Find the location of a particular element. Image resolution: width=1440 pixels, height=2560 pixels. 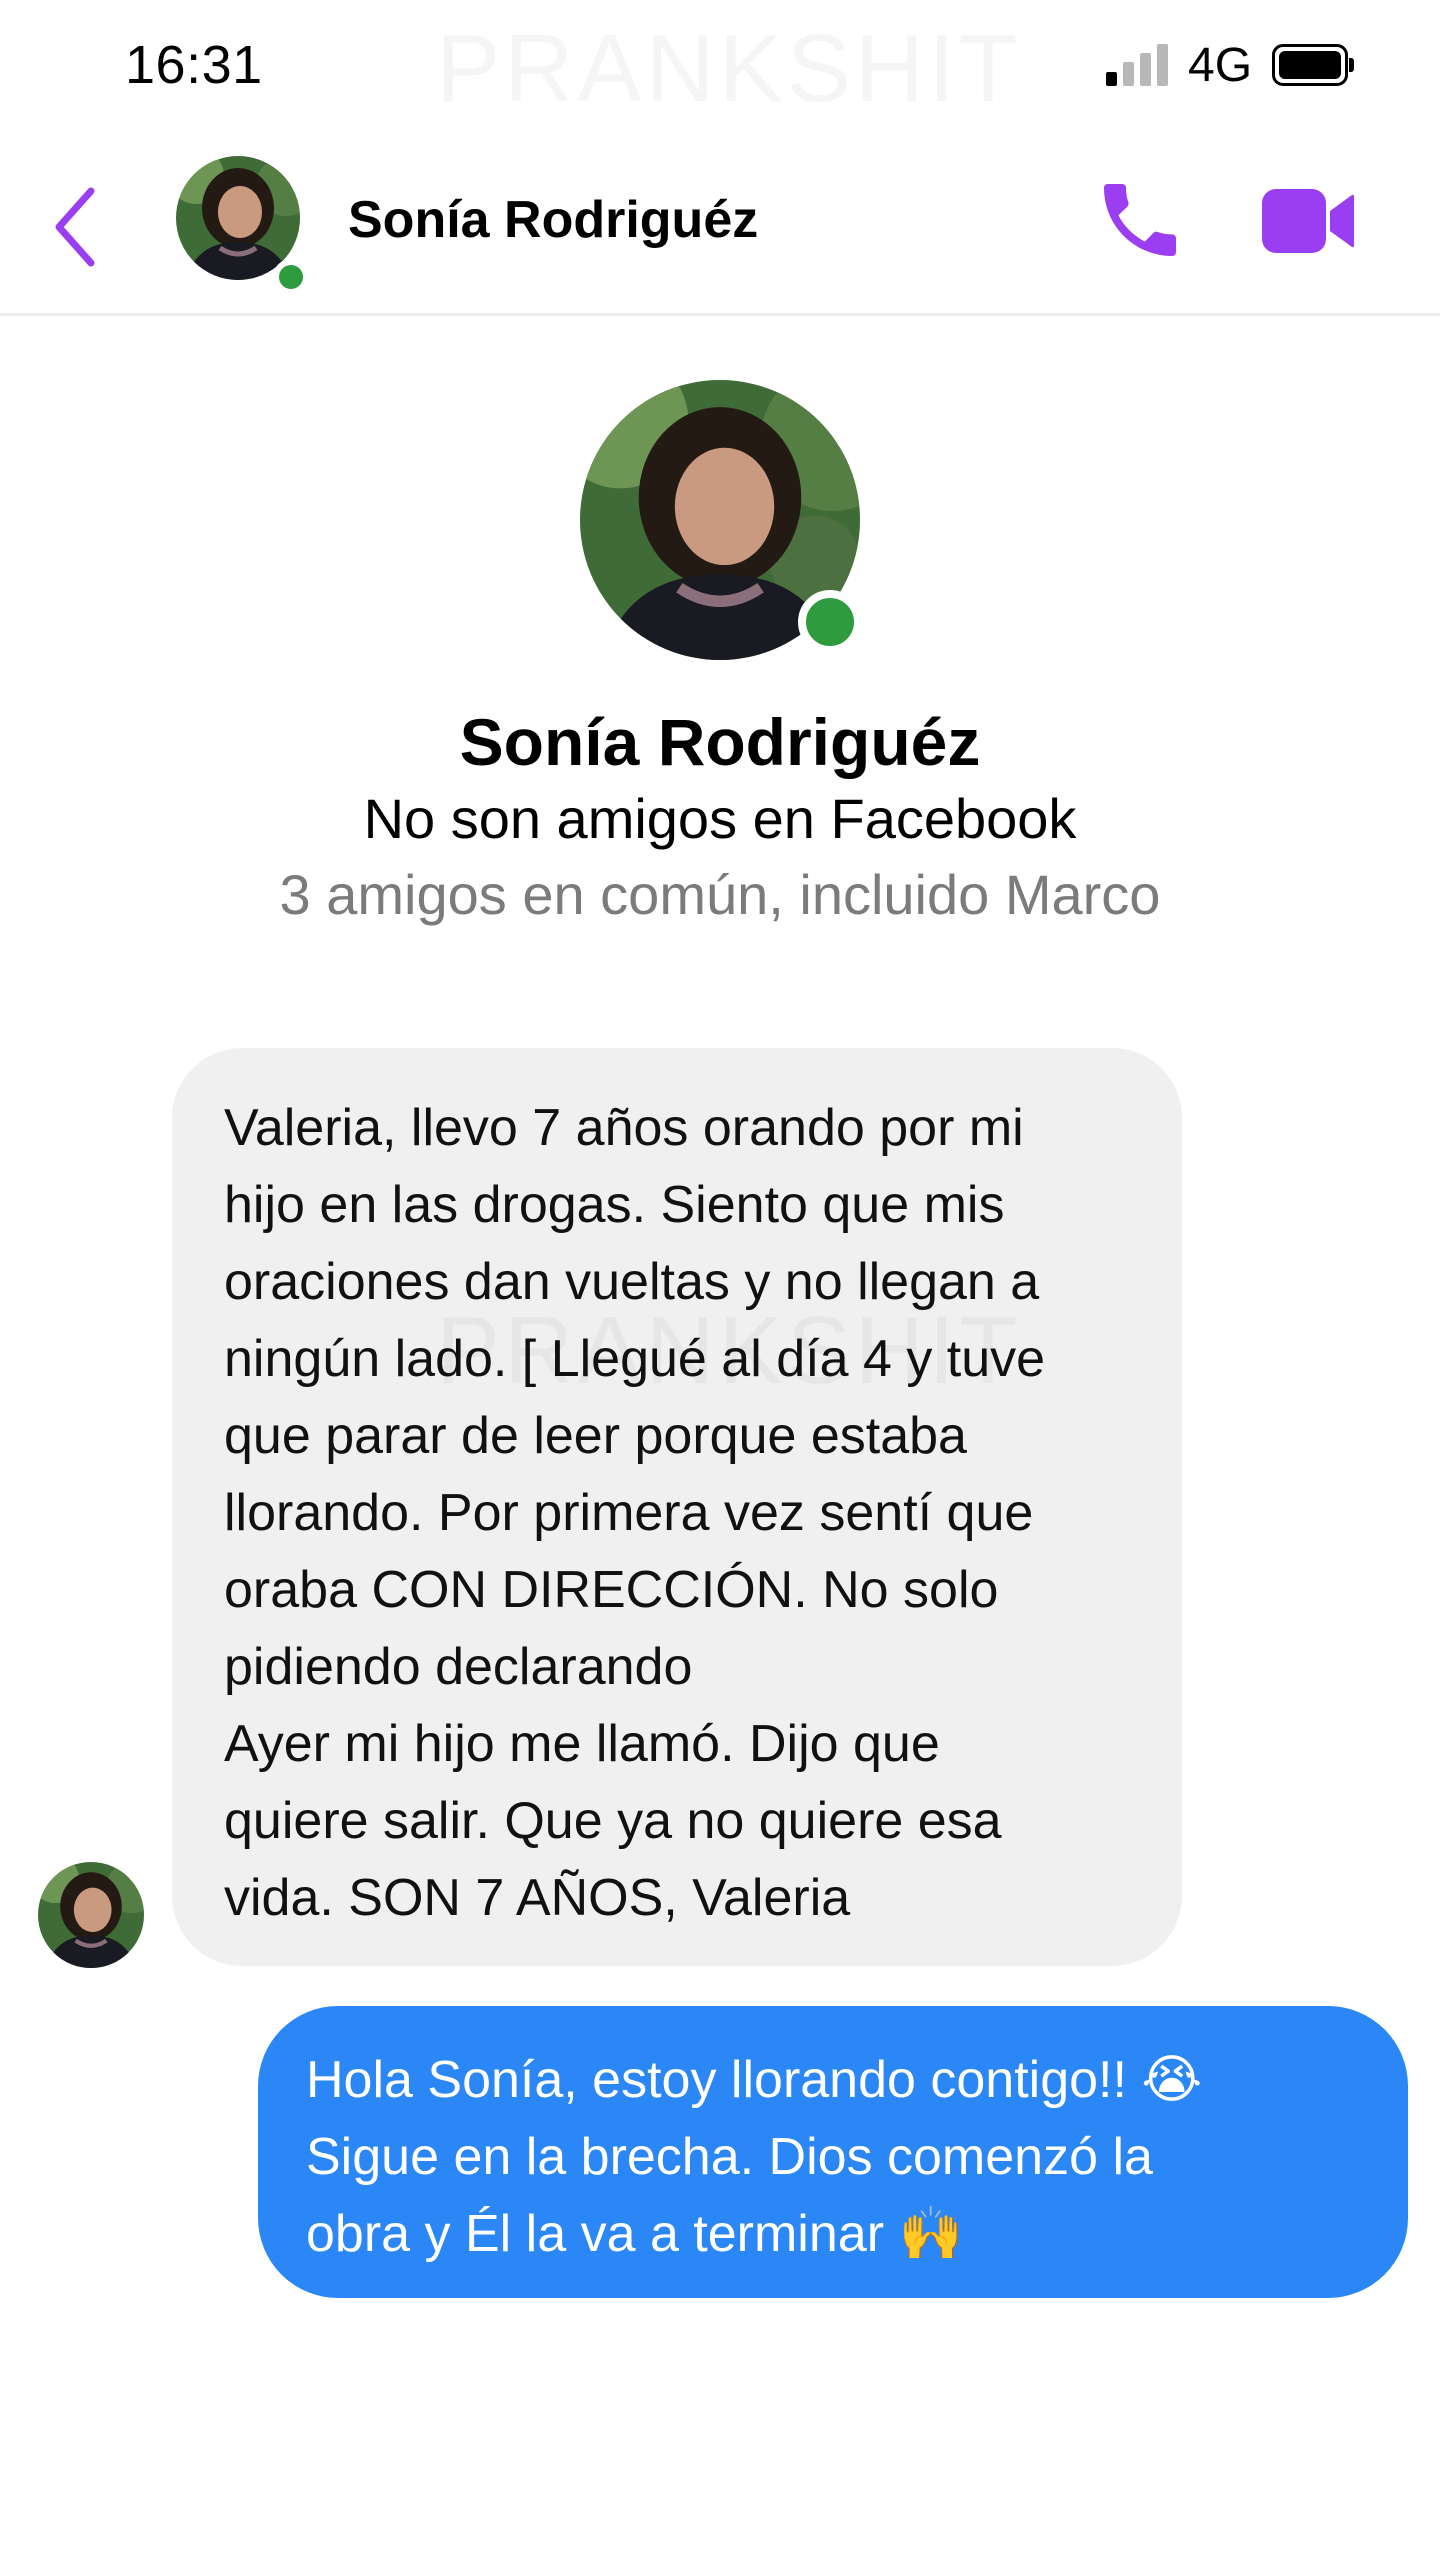

profile-avatar-button is located at coordinates (721, 520).